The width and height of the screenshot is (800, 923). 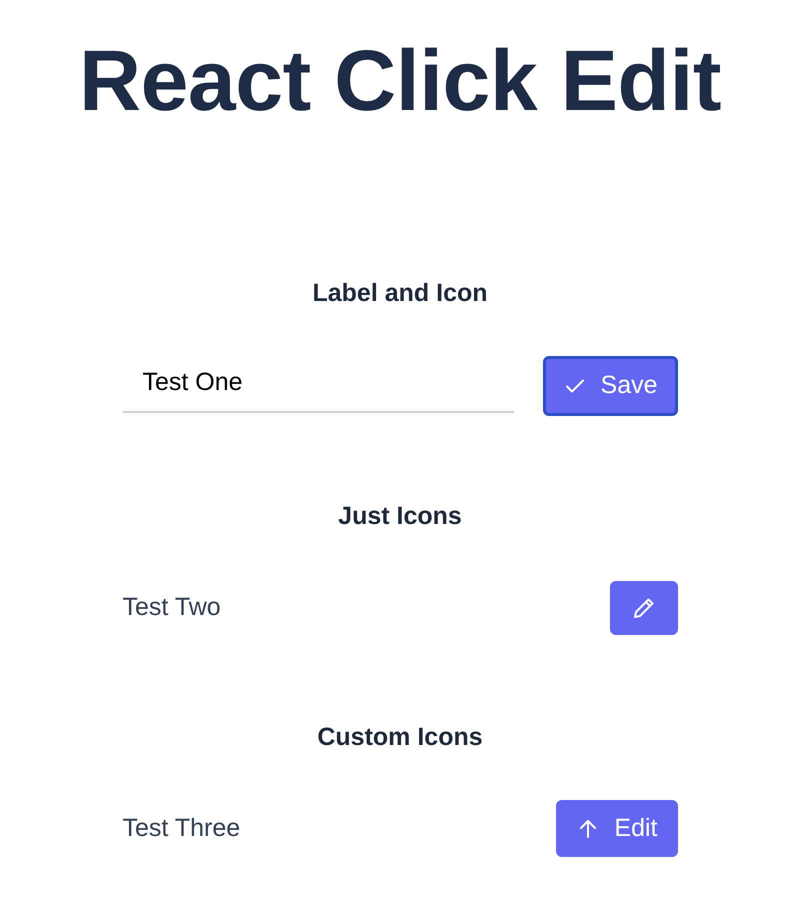 What do you see at coordinates (181, 829) in the screenshot?
I see `value-text: Test Three` at bounding box center [181, 829].